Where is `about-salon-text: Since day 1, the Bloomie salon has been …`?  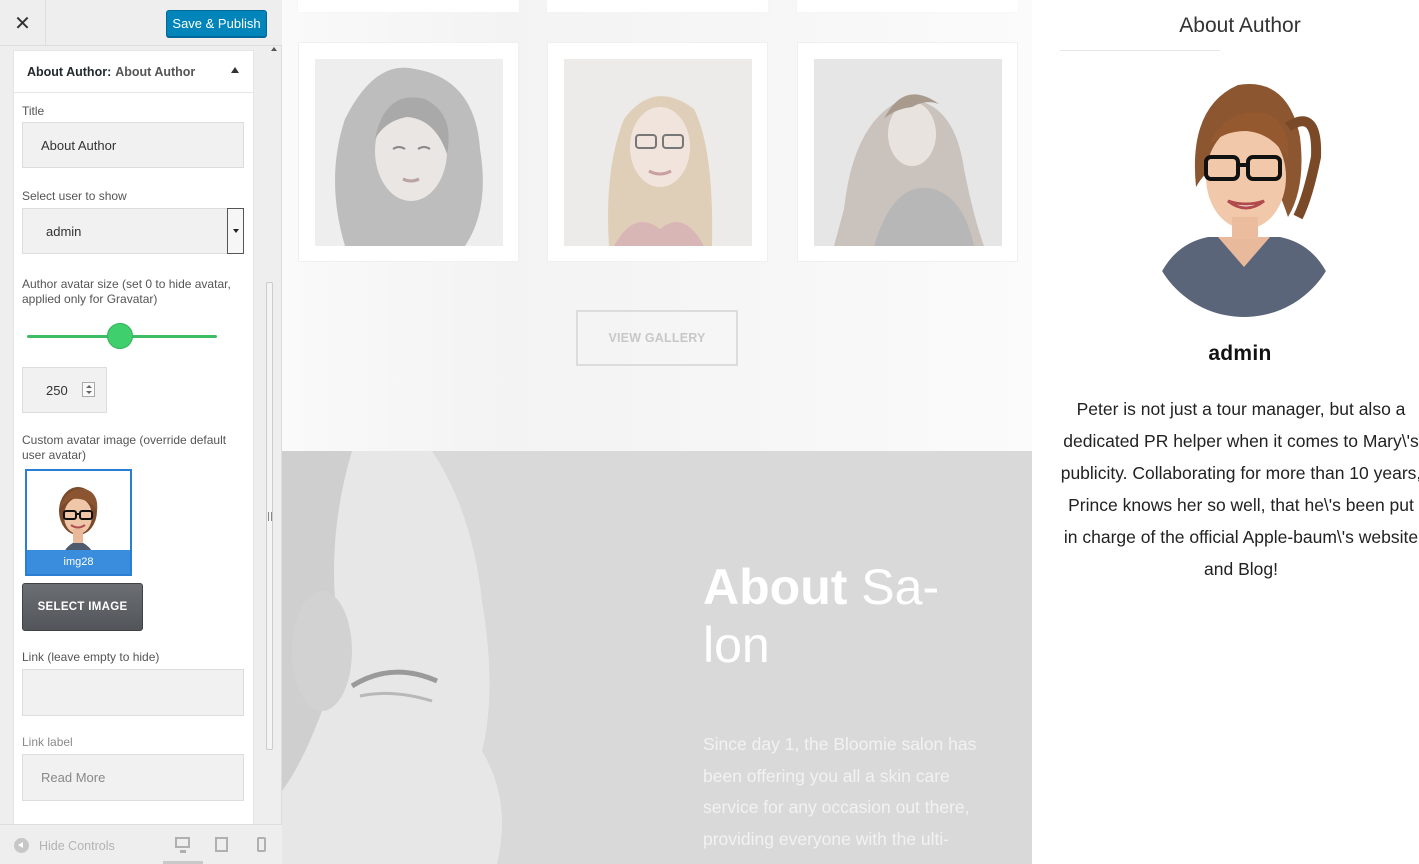 about-salon-text: Since day 1, the Bloomie salon has been … is located at coordinates (840, 791).